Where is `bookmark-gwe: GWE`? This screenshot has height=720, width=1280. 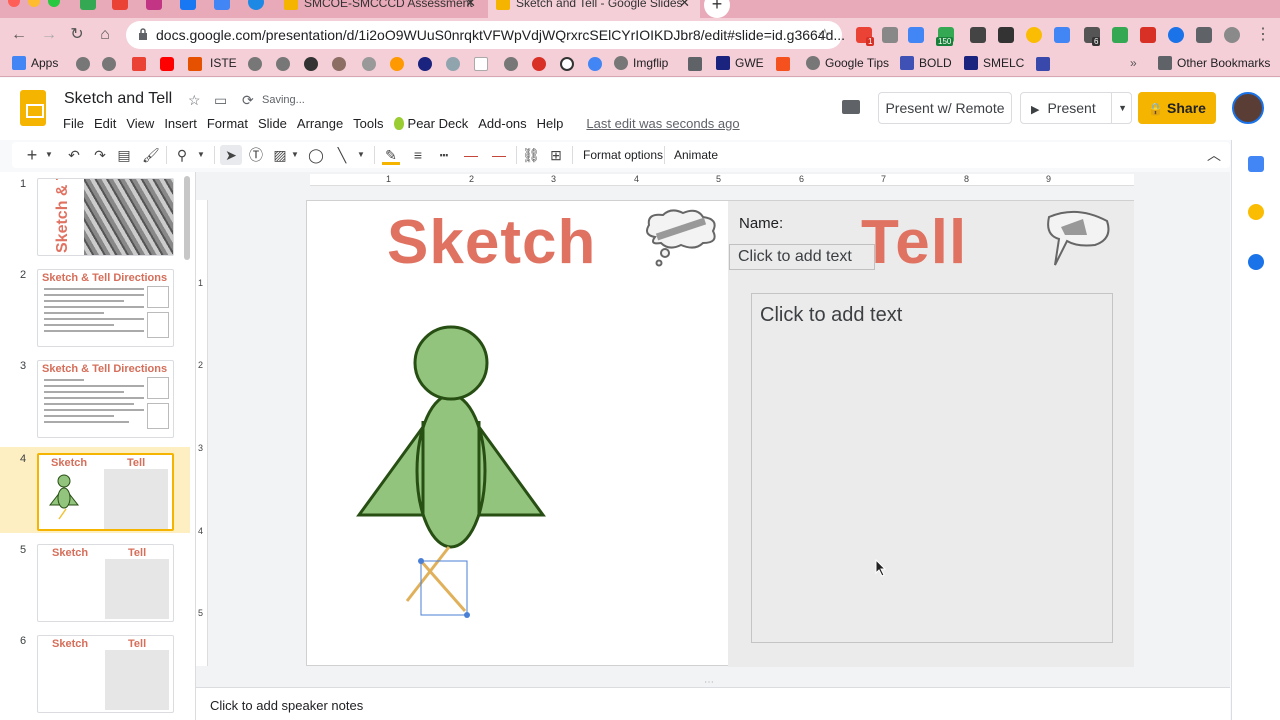 bookmark-gwe: GWE is located at coordinates (740, 63).